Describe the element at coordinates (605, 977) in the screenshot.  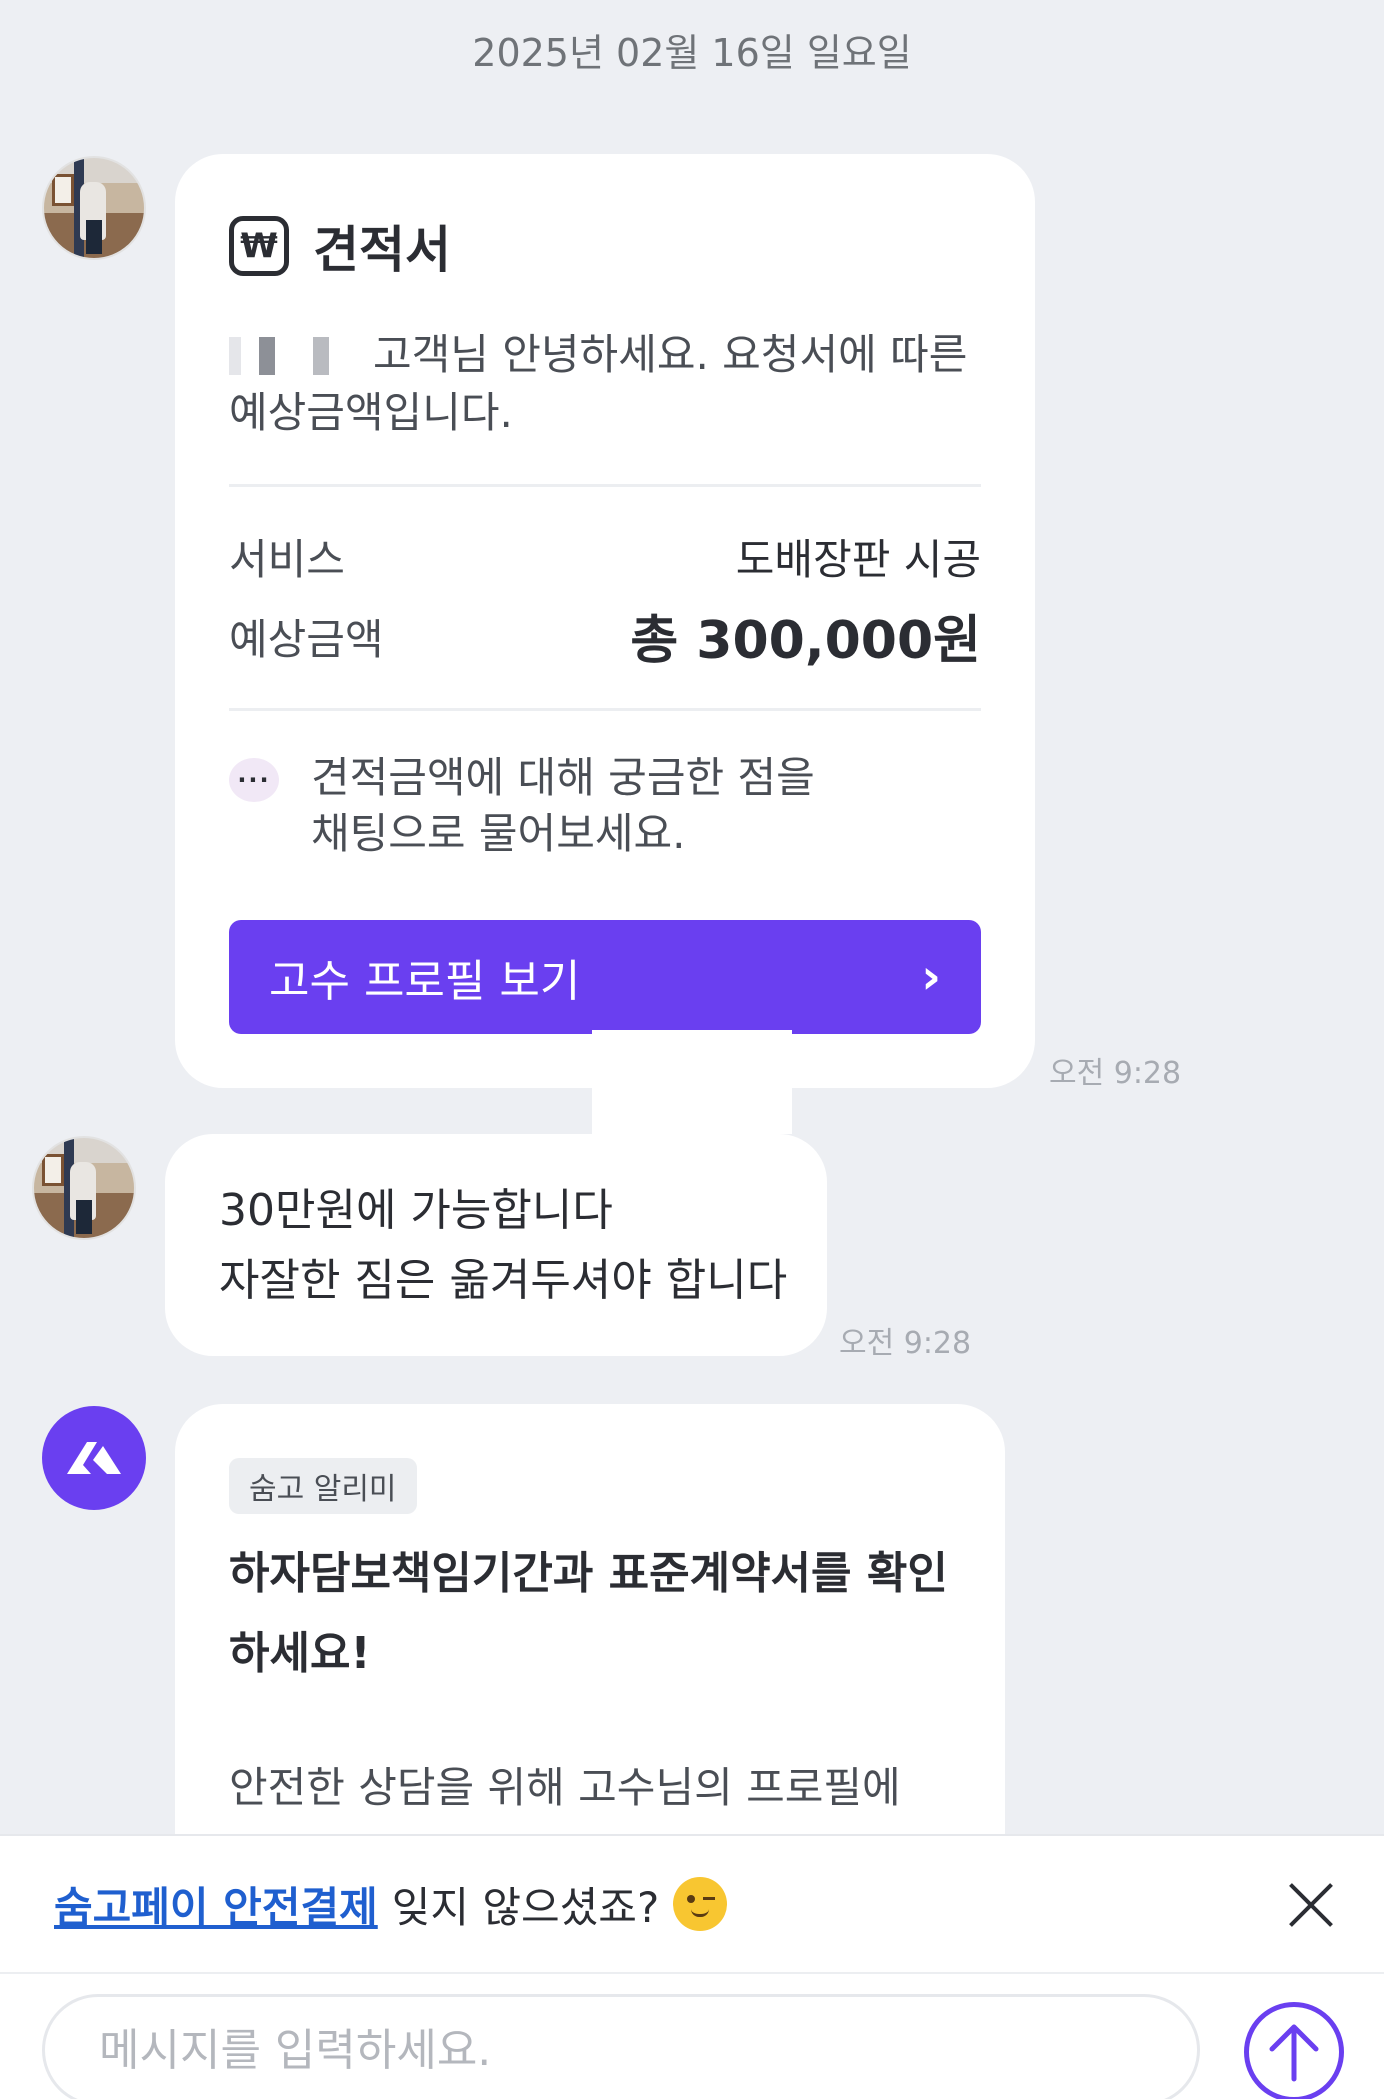
I see `view-profile-button: 고수 프로필 보기 ›` at that location.